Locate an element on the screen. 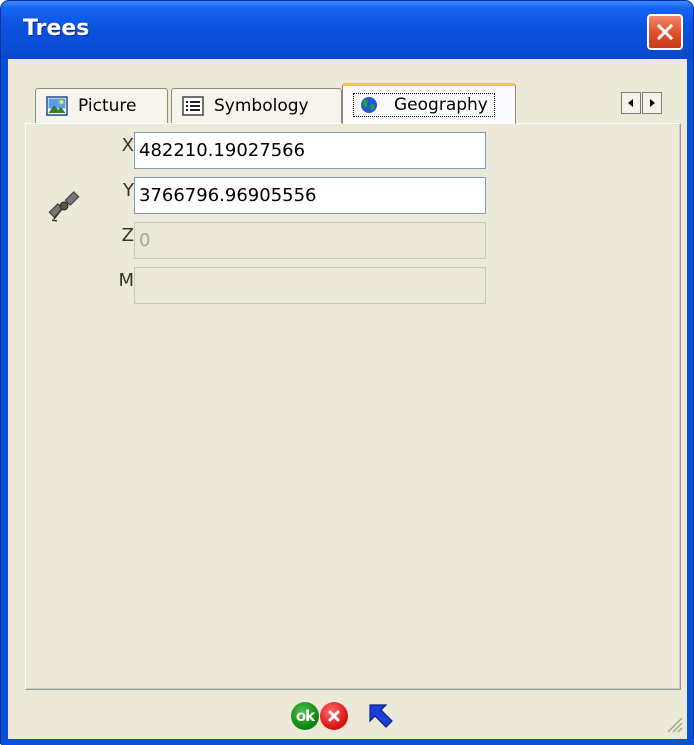 This screenshot has height=745, width=694. window-bottom-border is located at coordinates (347, 742).